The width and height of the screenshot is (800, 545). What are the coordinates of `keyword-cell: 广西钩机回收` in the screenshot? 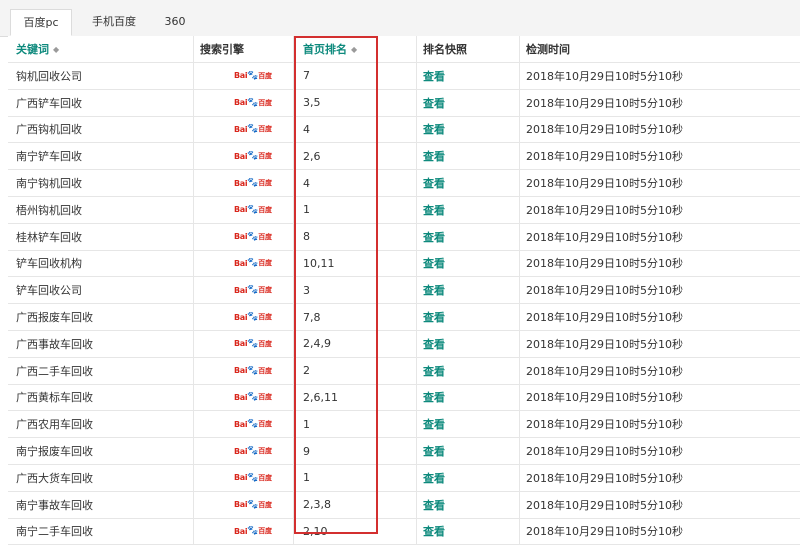 It's located at (101, 129).